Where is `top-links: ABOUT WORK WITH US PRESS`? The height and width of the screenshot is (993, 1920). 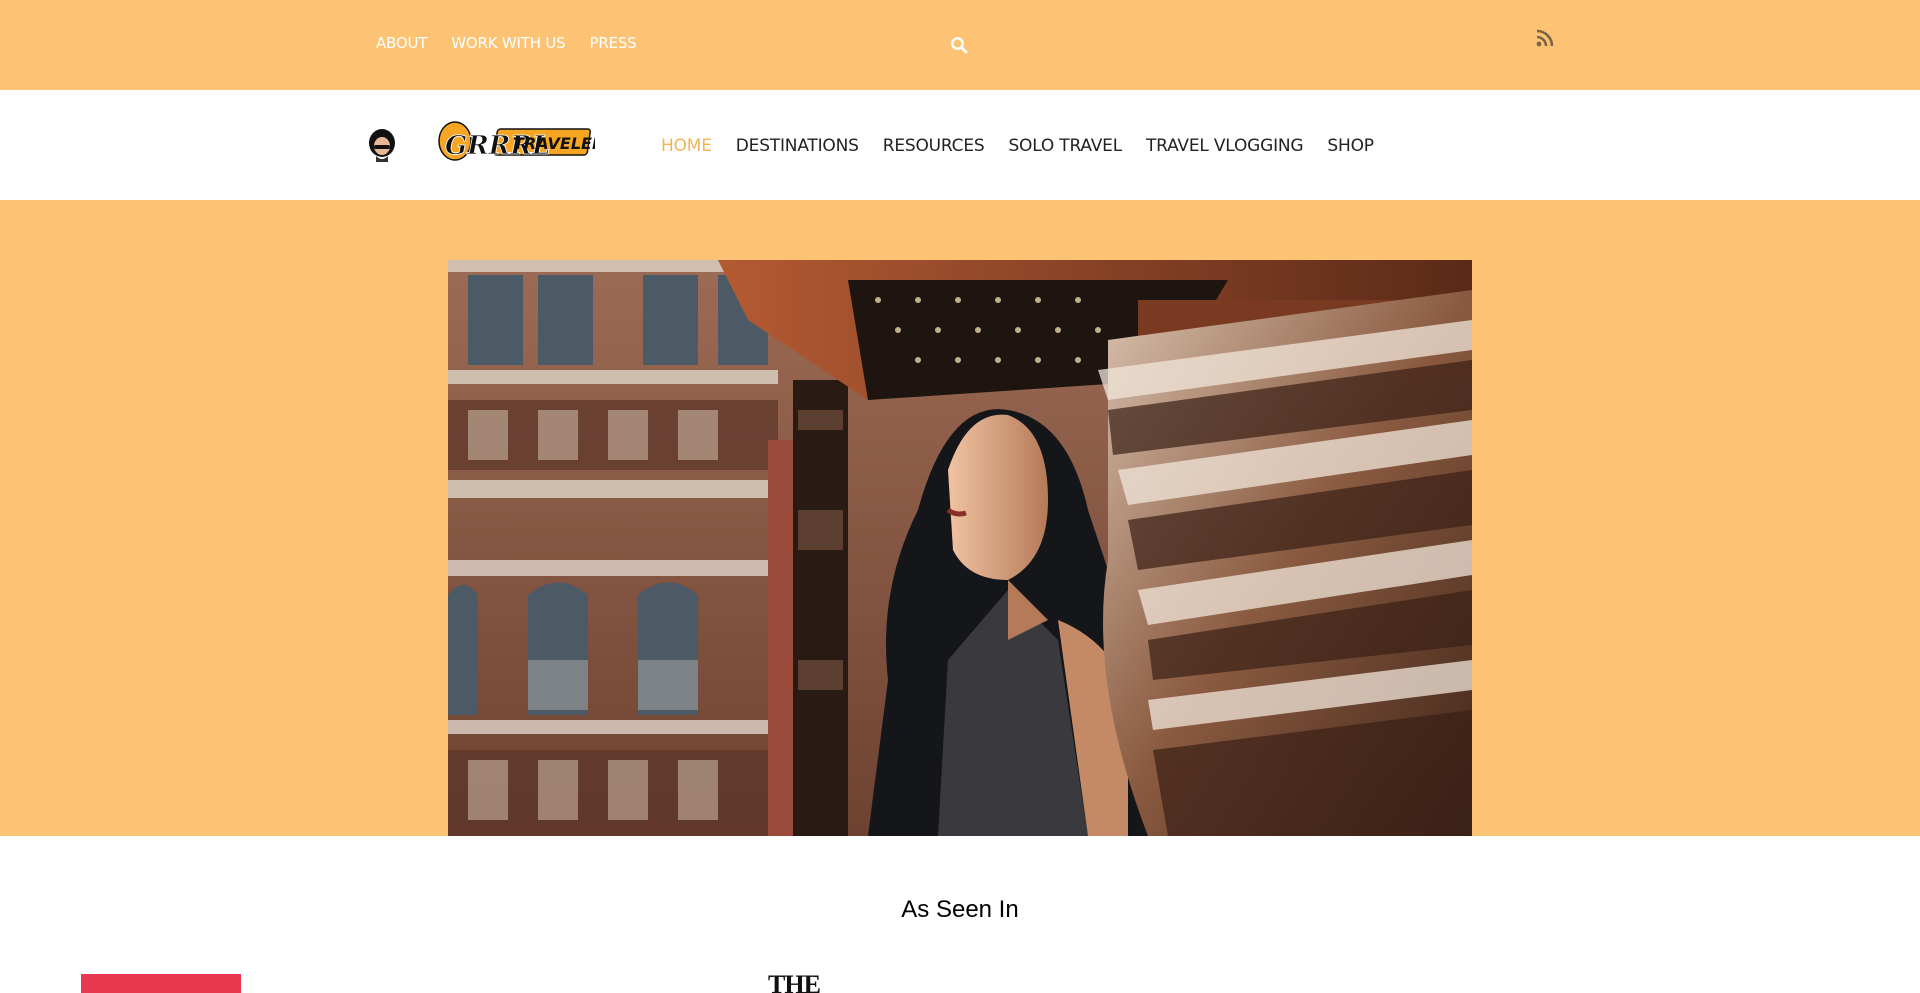 top-links: ABOUT WORK WITH US PRESS is located at coordinates (506, 43).